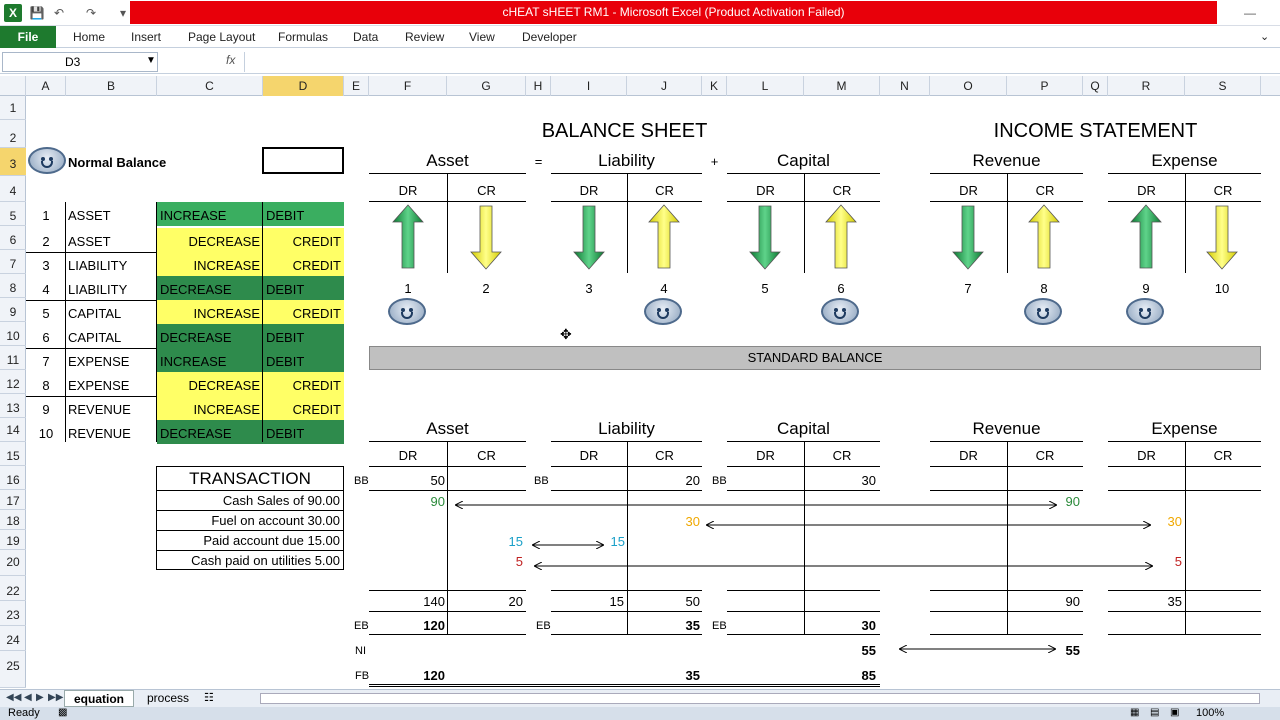 The height and width of the screenshot is (720, 1280). Describe the element at coordinates (1154, 712) in the screenshot. I see `page-layout-view-icon: ▤` at that location.